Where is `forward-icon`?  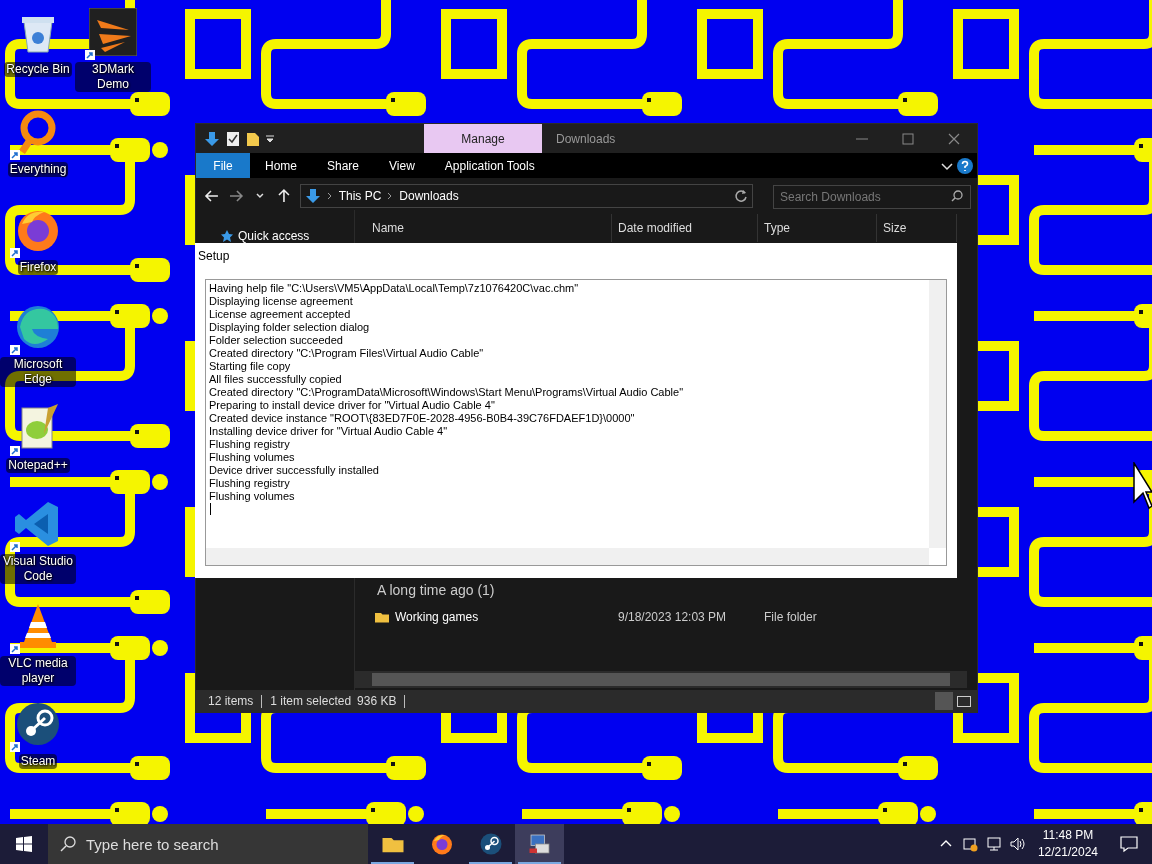
forward-icon is located at coordinates (235, 195).